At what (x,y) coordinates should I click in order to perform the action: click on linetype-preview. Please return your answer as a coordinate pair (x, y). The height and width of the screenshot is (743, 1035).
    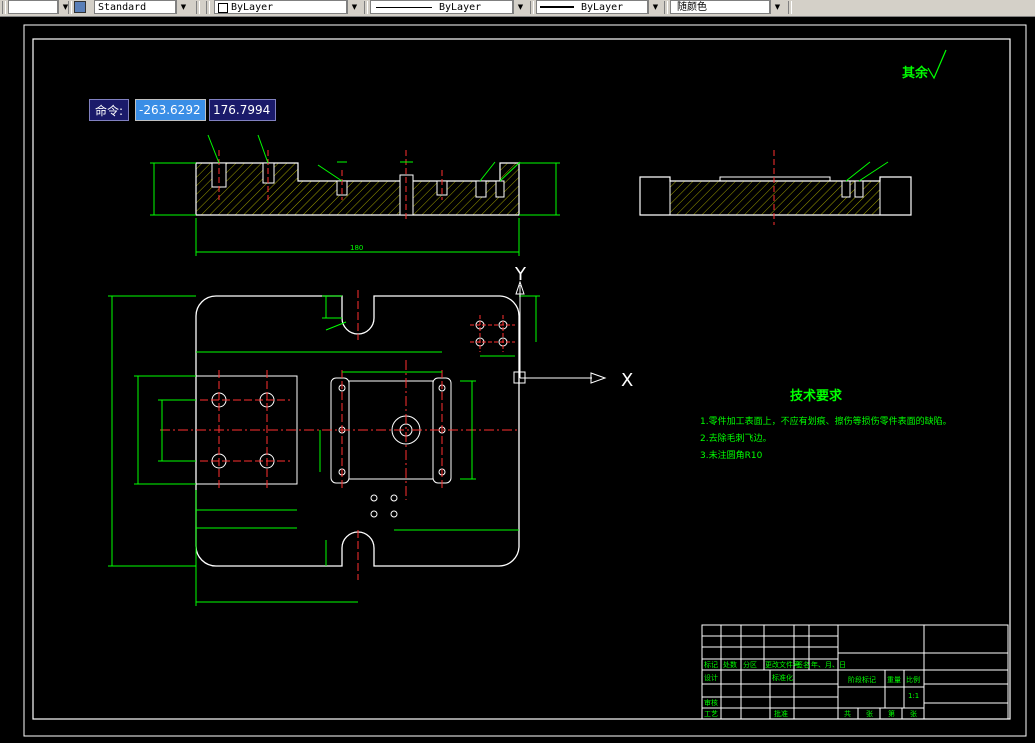
    Looking at the image, I should click on (404, 7).